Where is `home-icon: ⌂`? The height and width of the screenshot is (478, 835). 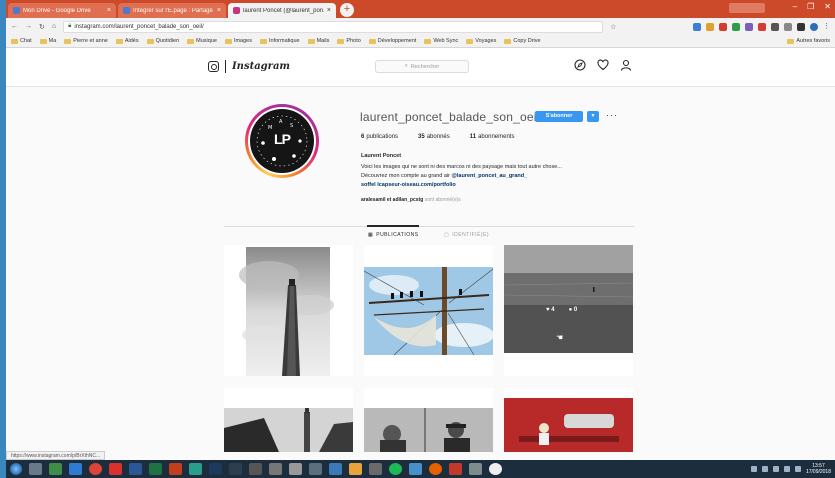
home-icon: ⌂ is located at coordinates (54, 26).